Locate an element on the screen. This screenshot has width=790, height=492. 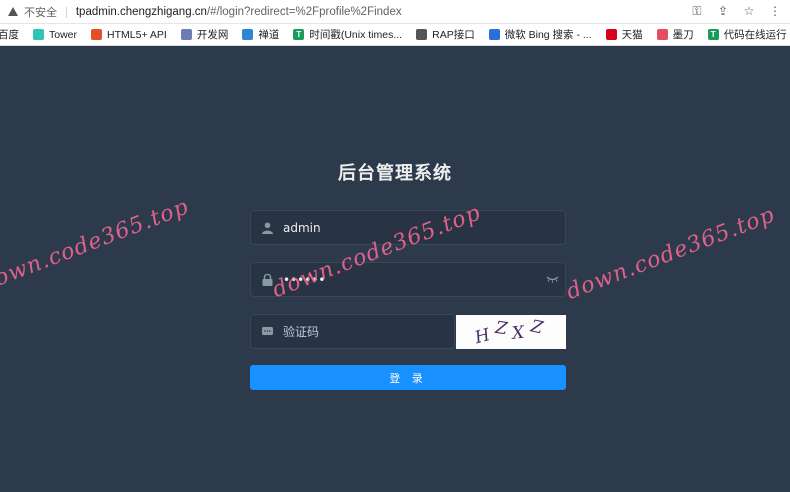
captcha-char: Z is located at coordinates (540, 328).